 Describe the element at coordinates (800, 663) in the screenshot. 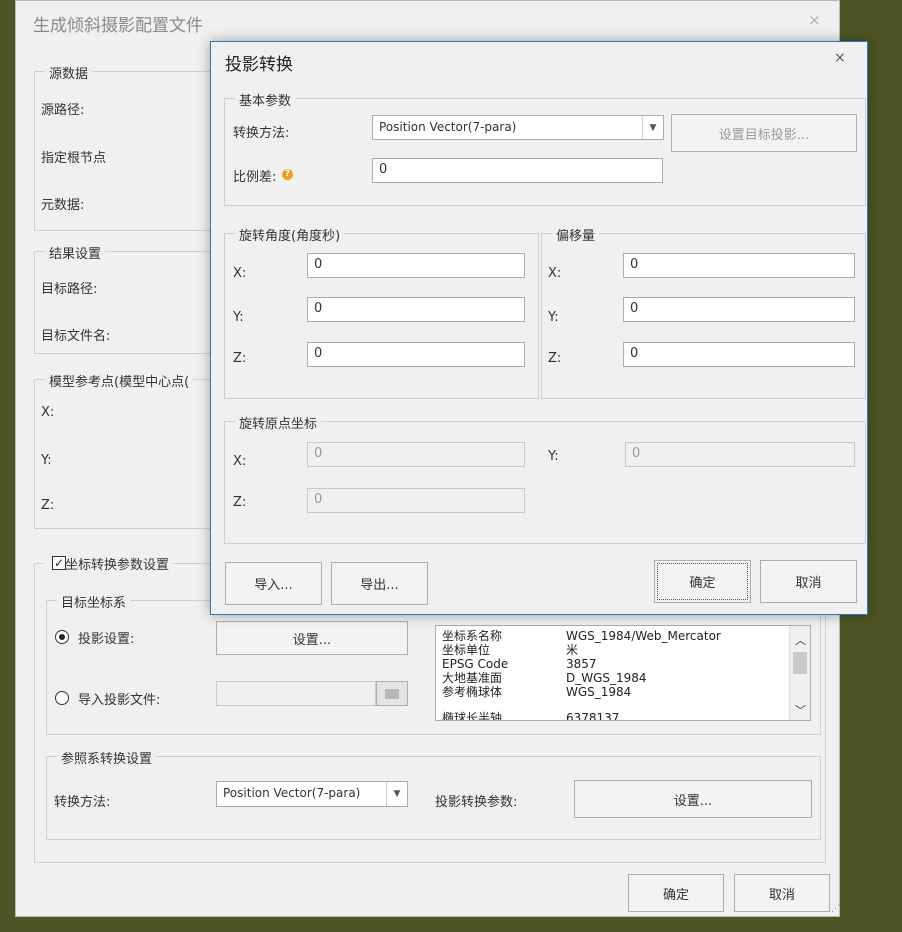

I see `scroll-thumb` at that location.